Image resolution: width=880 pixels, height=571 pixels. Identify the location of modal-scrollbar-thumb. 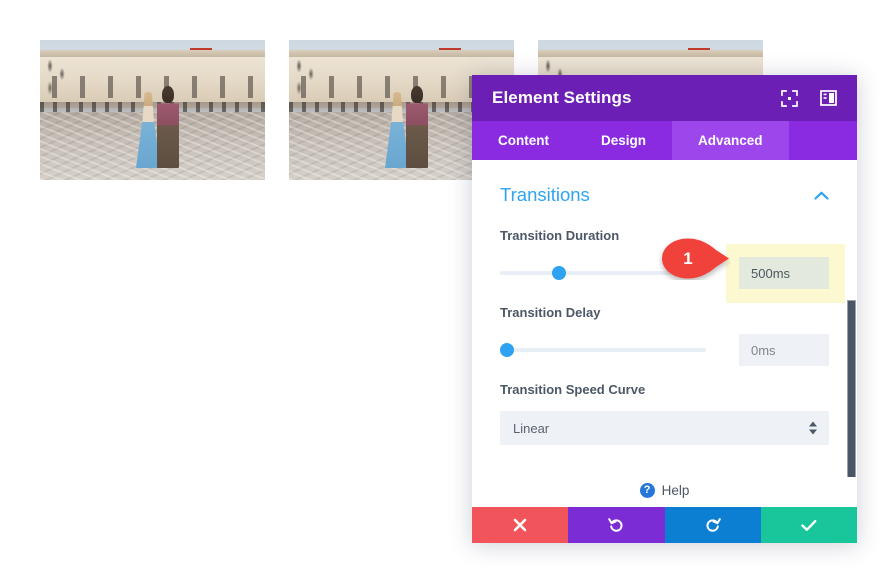
(851, 388).